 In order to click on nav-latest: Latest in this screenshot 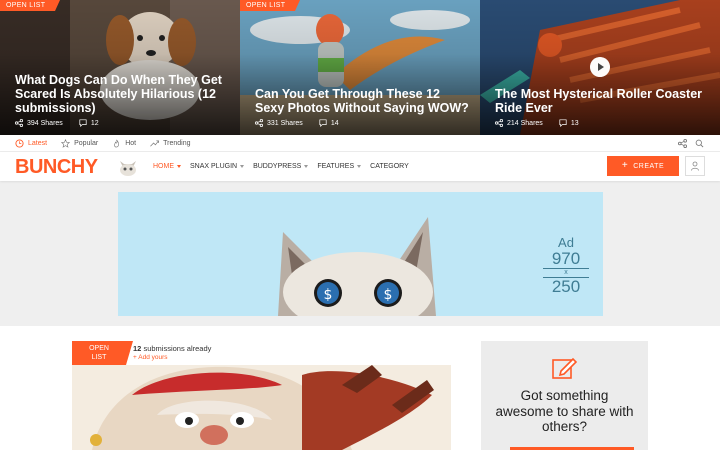, I will do `click(31, 143)`.